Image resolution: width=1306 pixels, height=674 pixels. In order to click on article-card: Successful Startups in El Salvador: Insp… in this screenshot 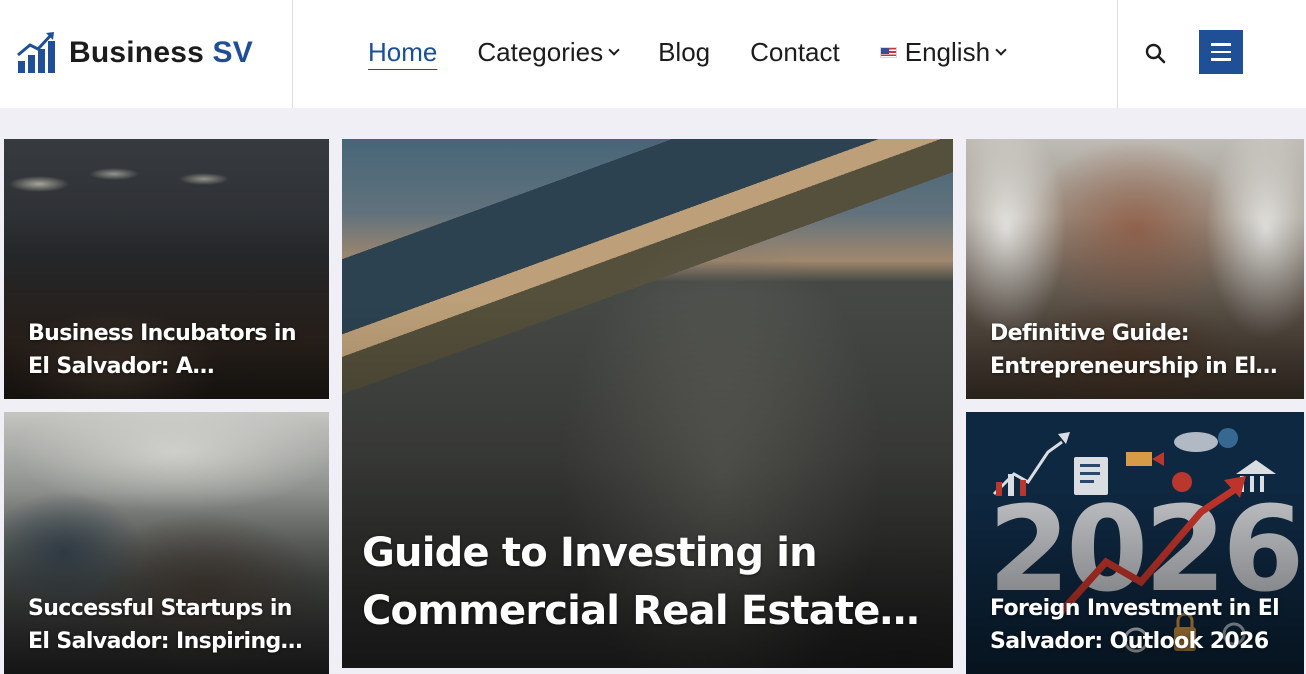, I will do `click(166, 543)`.